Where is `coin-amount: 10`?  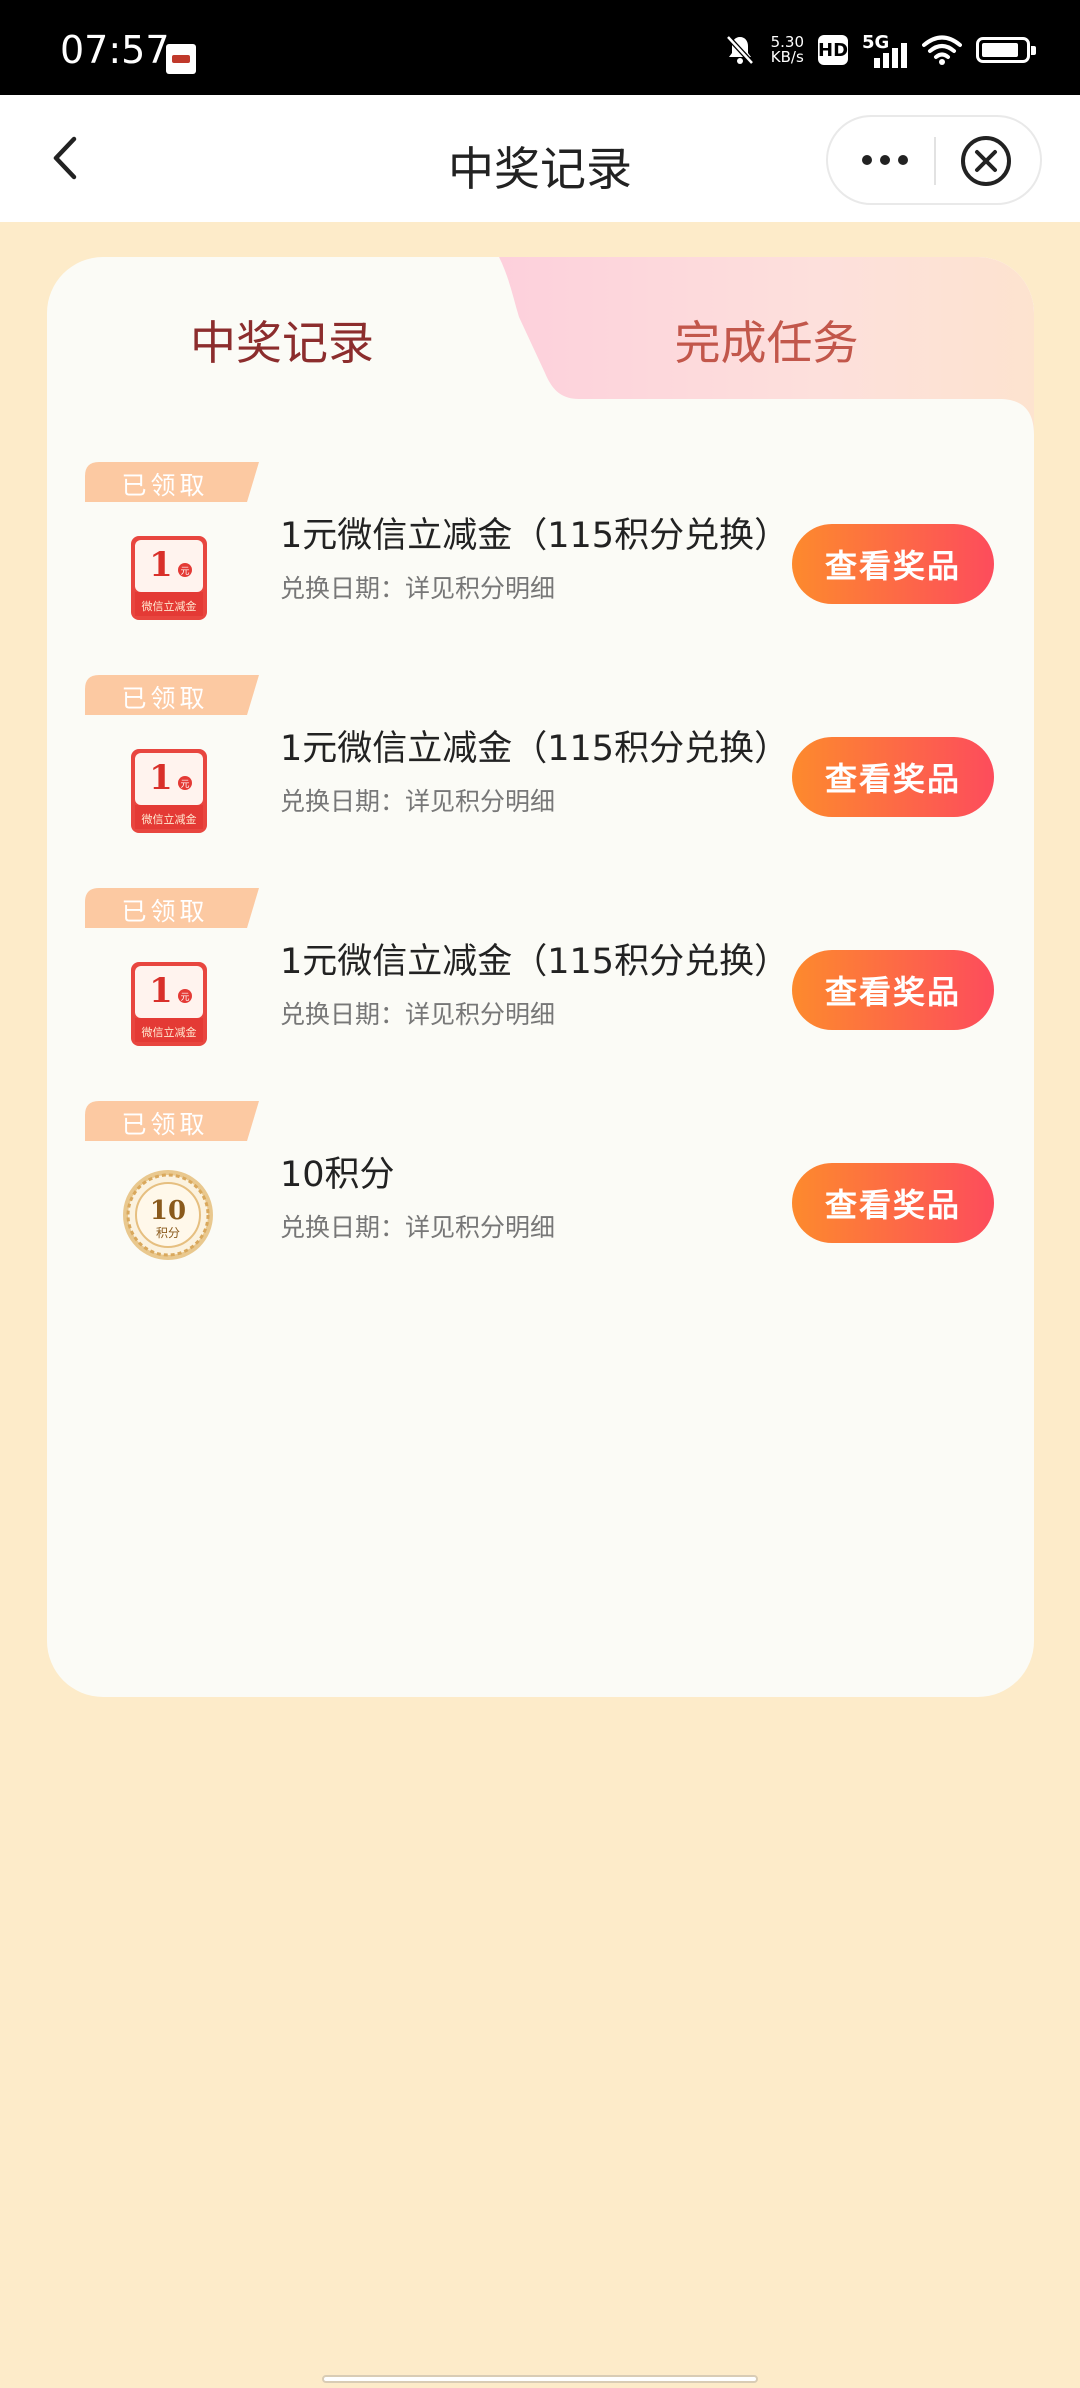
coin-amount: 10 is located at coordinates (168, 1211).